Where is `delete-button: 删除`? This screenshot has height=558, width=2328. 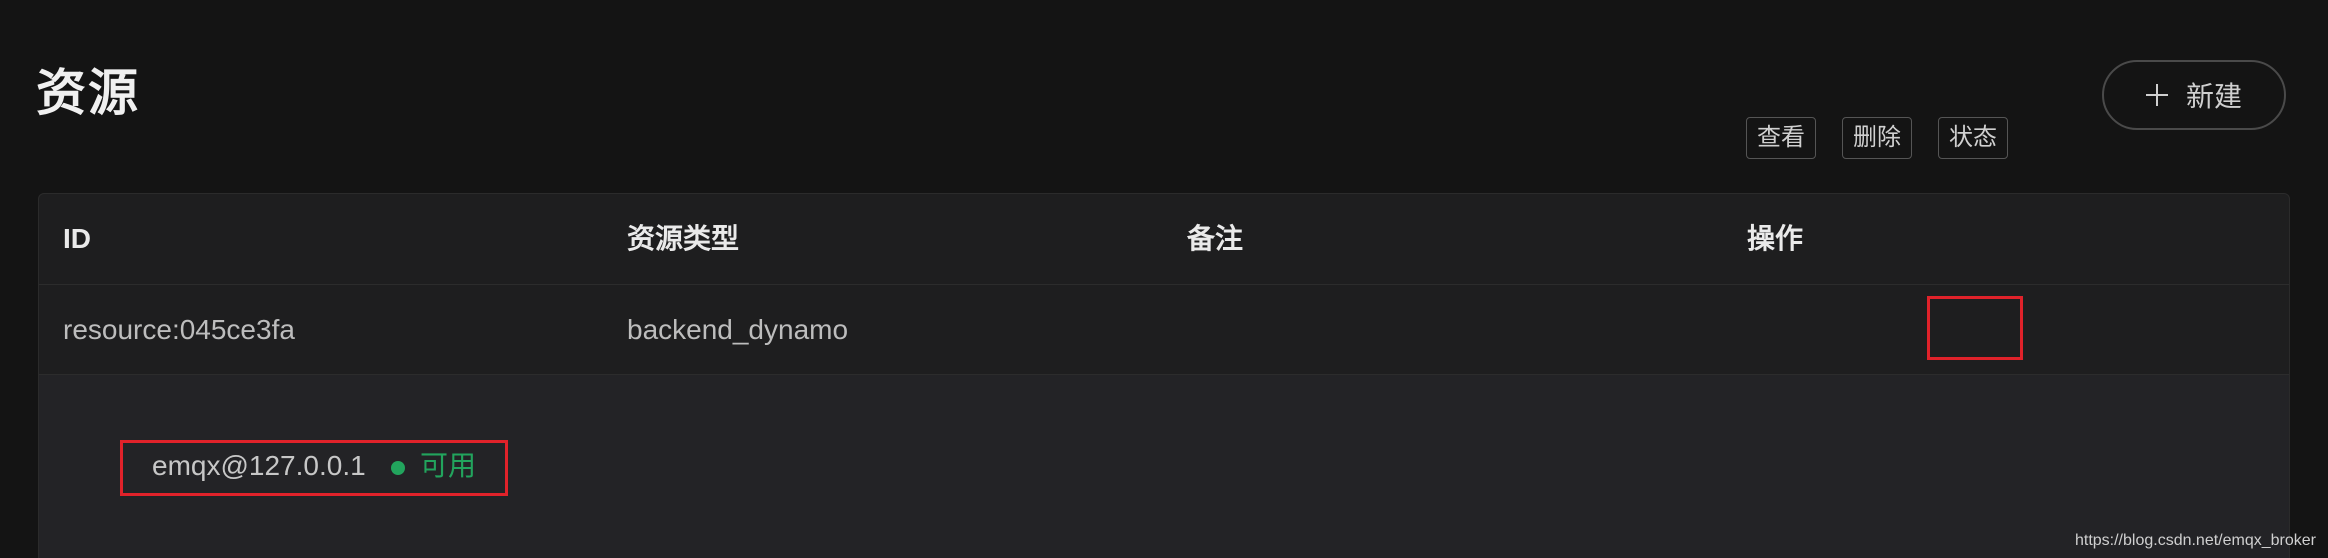 delete-button: 删除 is located at coordinates (1877, 138).